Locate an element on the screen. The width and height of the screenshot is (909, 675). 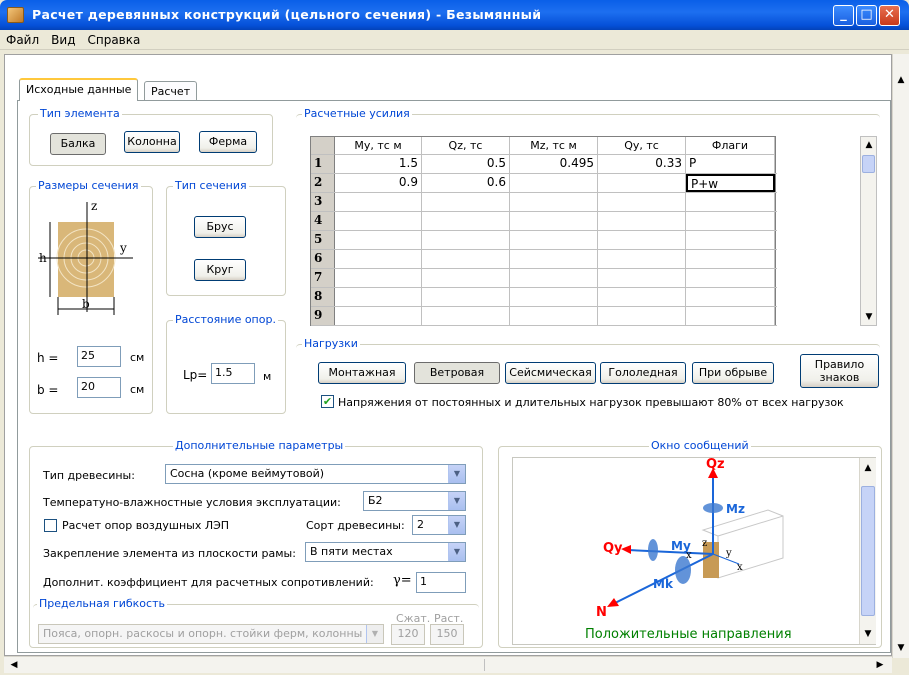
ice-load-button: Гололедная is located at coordinates (643, 373).